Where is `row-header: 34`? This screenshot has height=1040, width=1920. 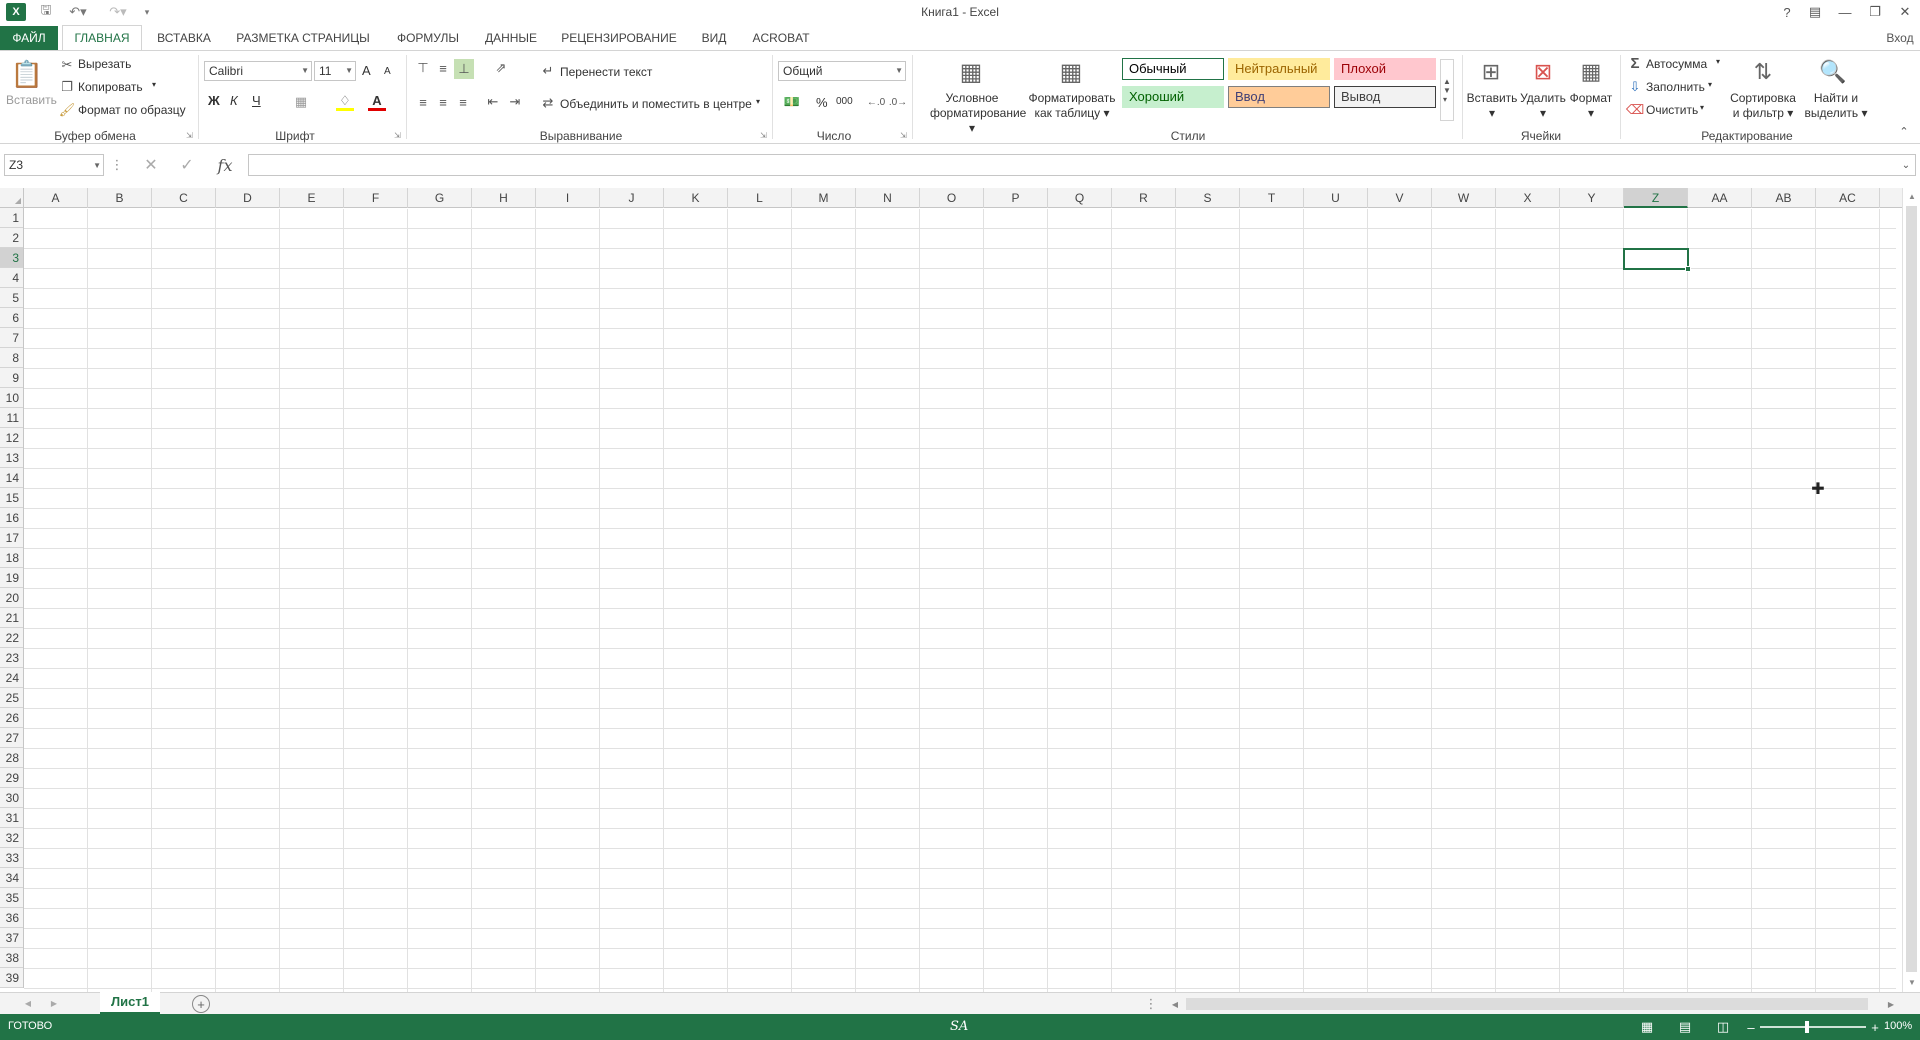 row-header: 34 is located at coordinates (11, 878).